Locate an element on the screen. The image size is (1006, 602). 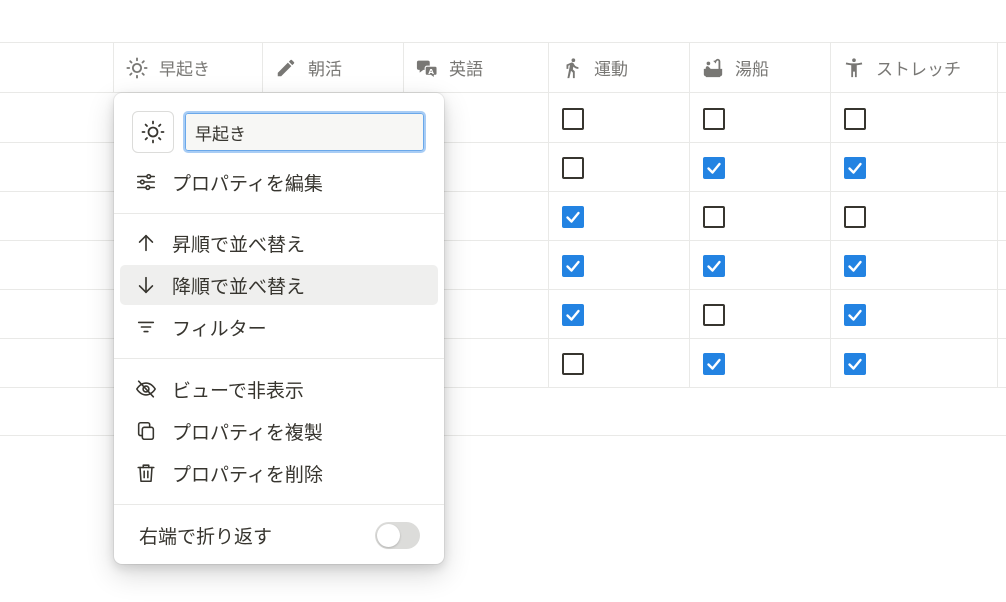
pencil-icon is located at coordinates (286, 68).